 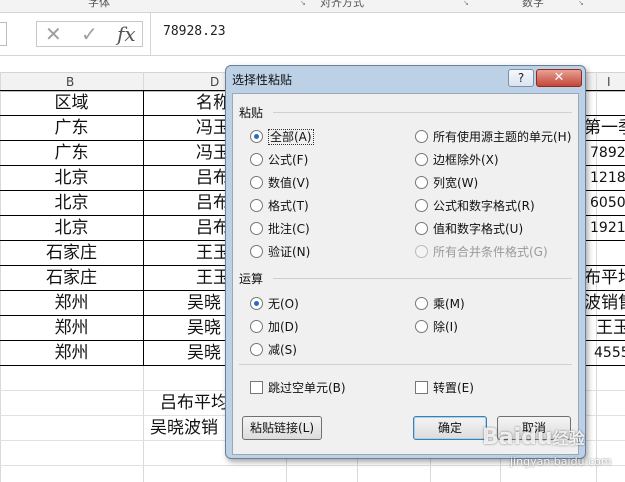 What do you see at coordinates (126, 34) in the screenshot?
I see `insert-function-icon: fx` at bounding box center [126, 34].